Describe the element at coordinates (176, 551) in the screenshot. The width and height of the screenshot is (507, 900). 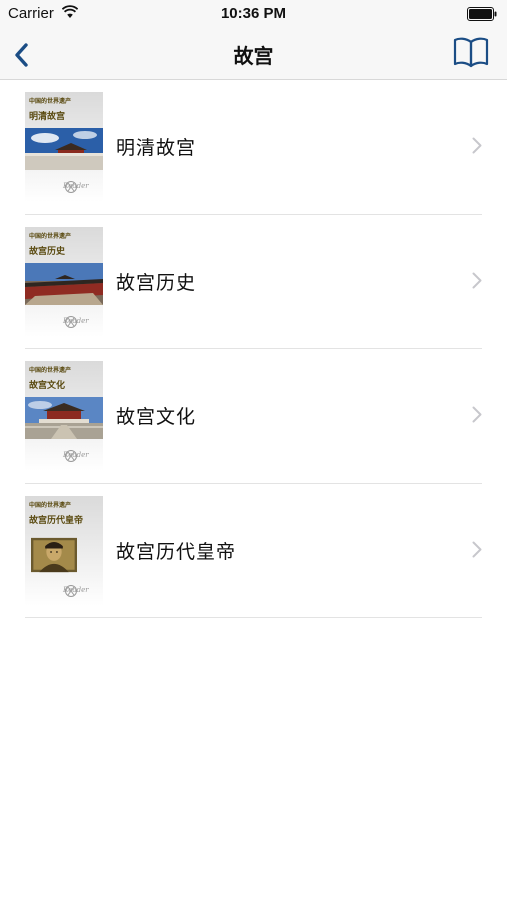
I see `list-item-label: 故宫历代皇帝` at that location.